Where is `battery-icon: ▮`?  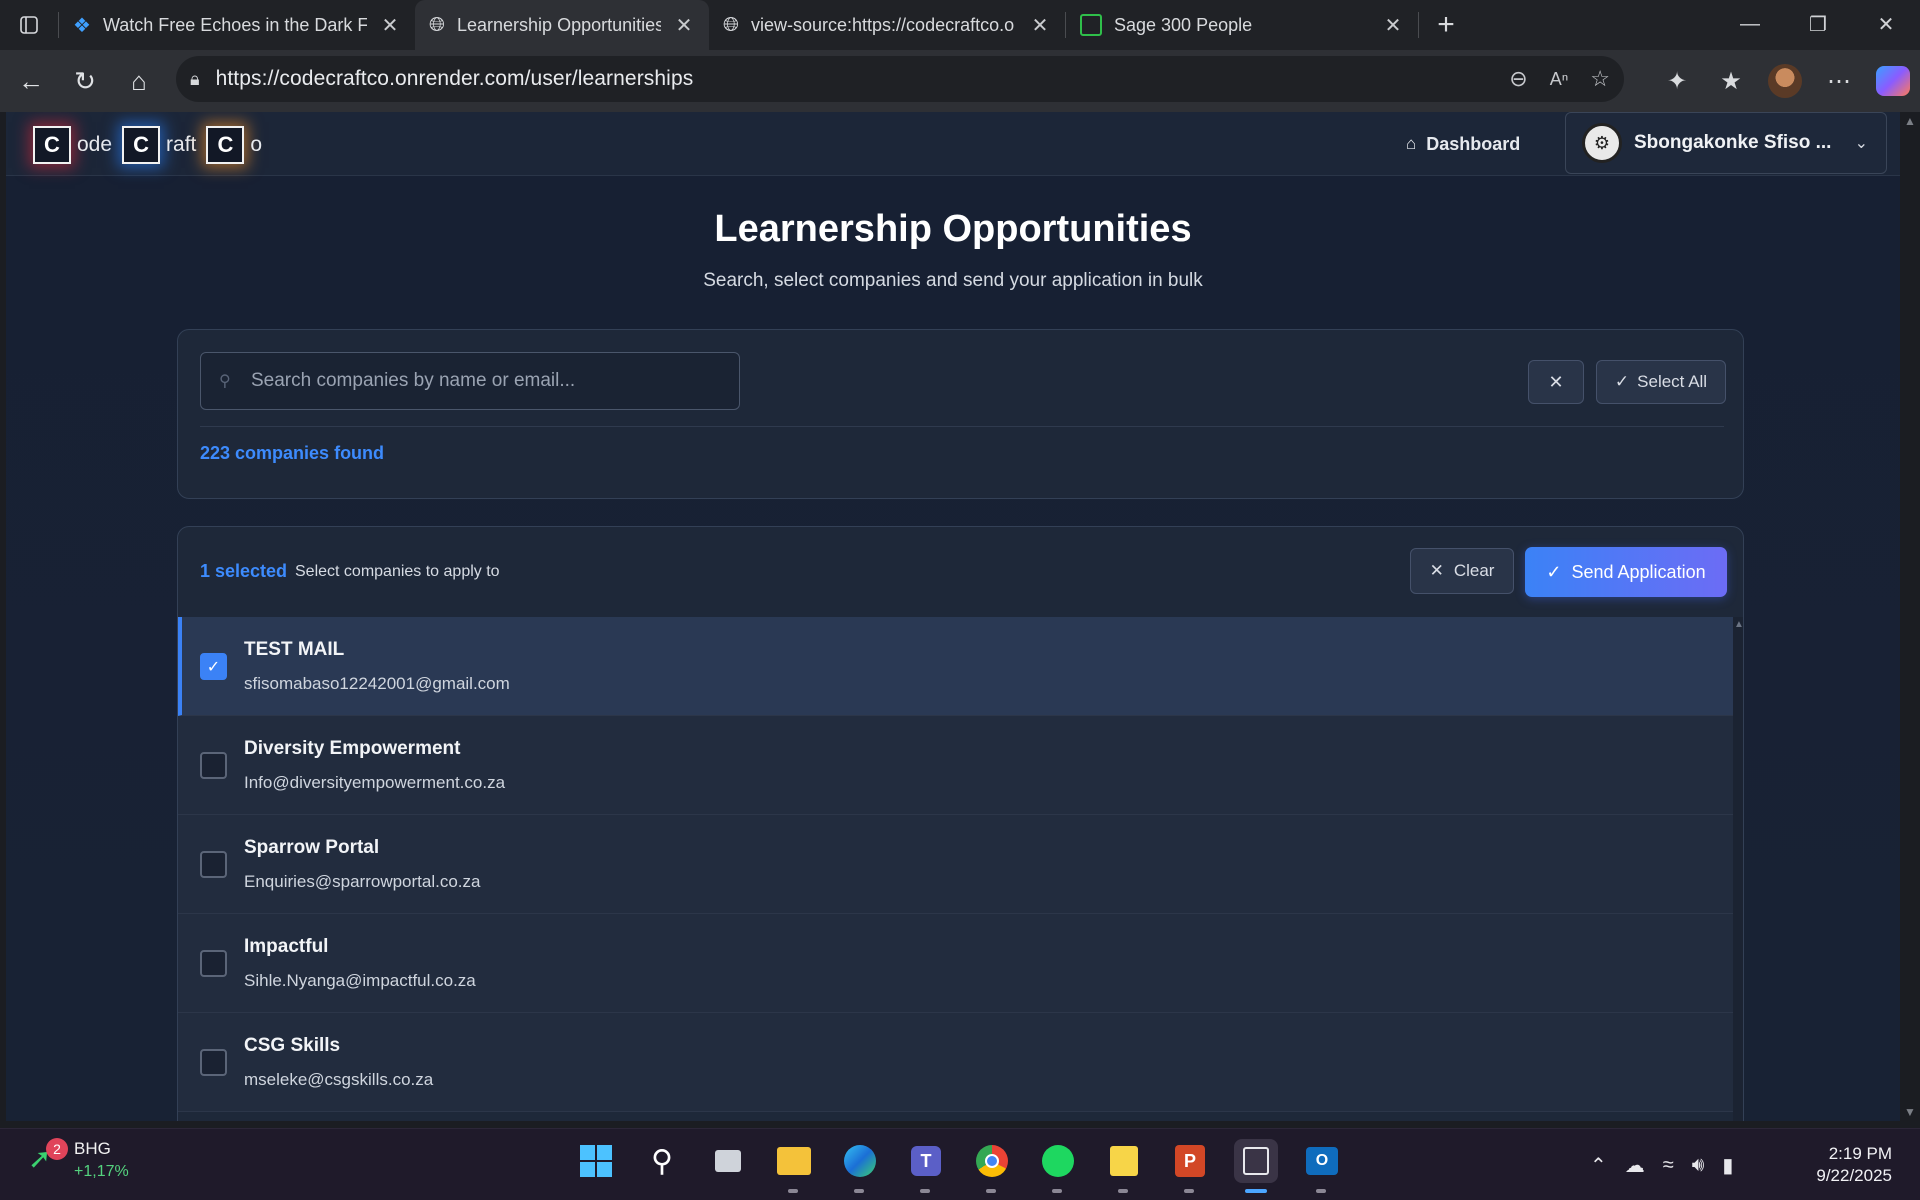
battery-icon: ▮ is located at coordinates (1727, 1165).